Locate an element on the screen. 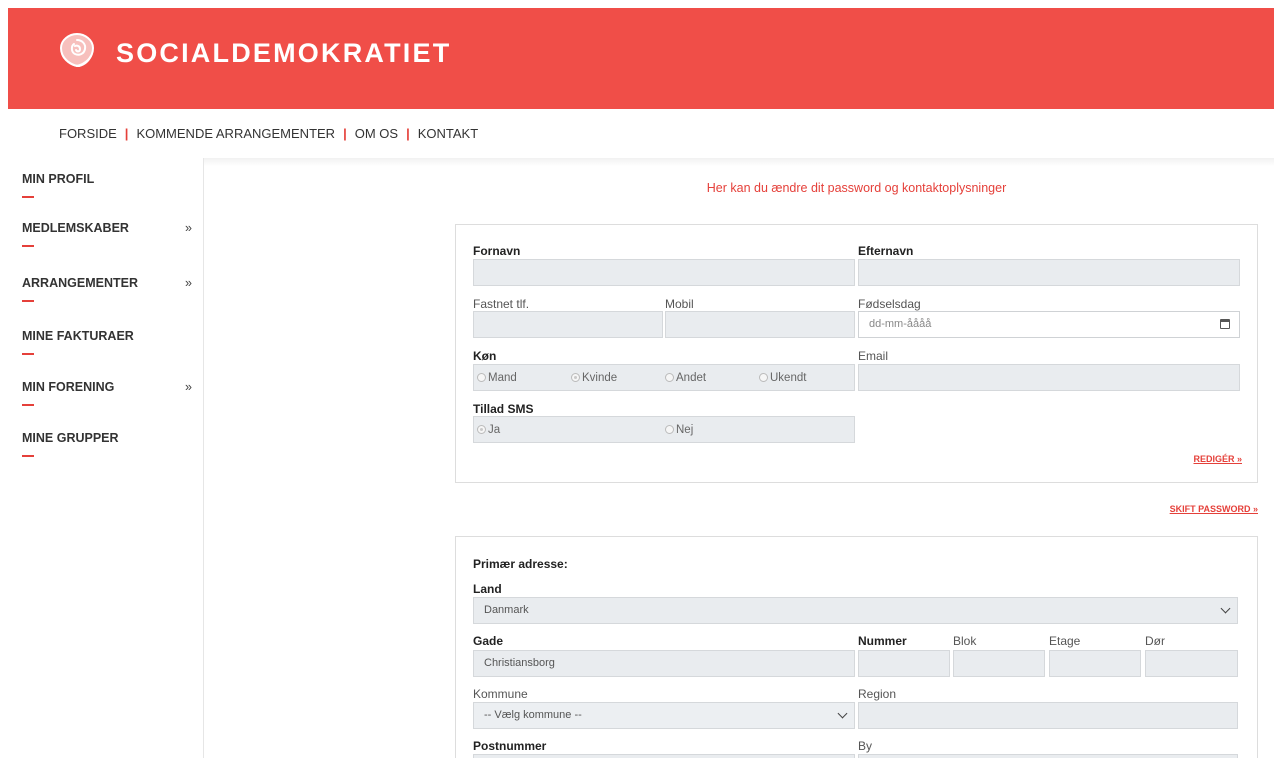  sidebar-item-mine-grupper: MINE GRUPPER is located at coordinates (108, 444).